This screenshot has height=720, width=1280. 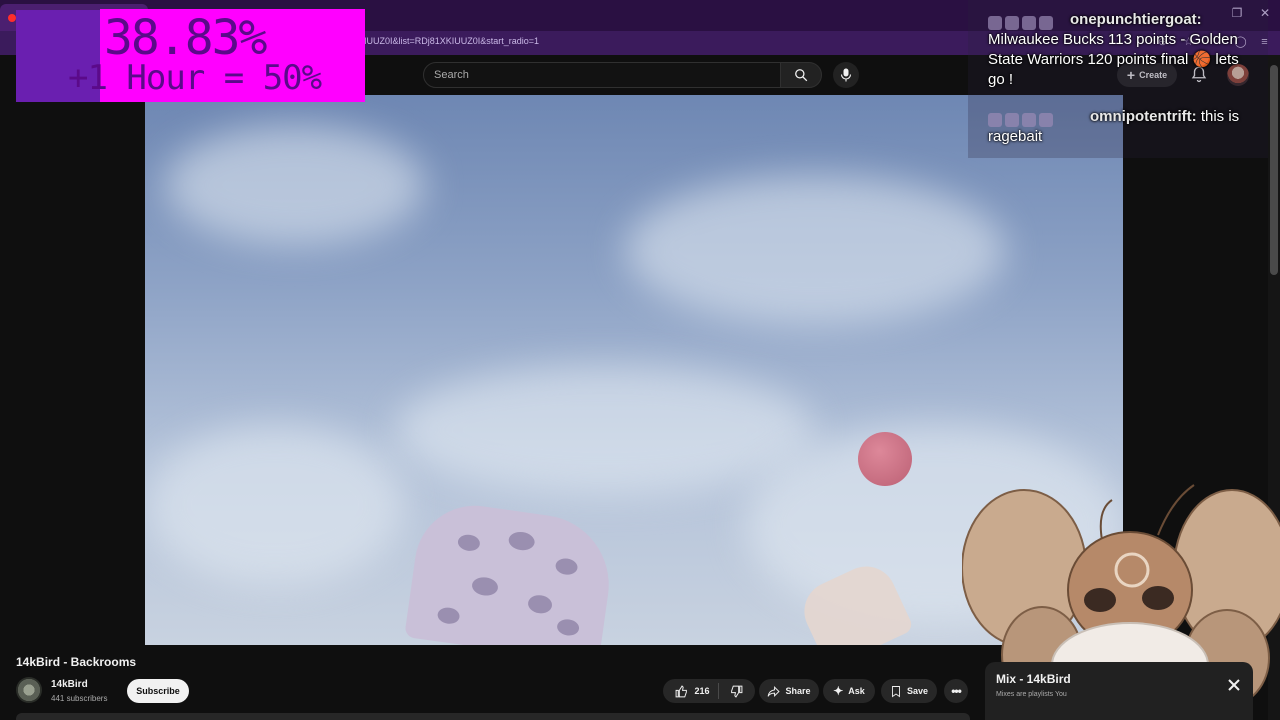 What do you see at coordinates (69, 684) in the screenshot?
I see `channel-name: 14kBird` at bounding box center [69, 684].